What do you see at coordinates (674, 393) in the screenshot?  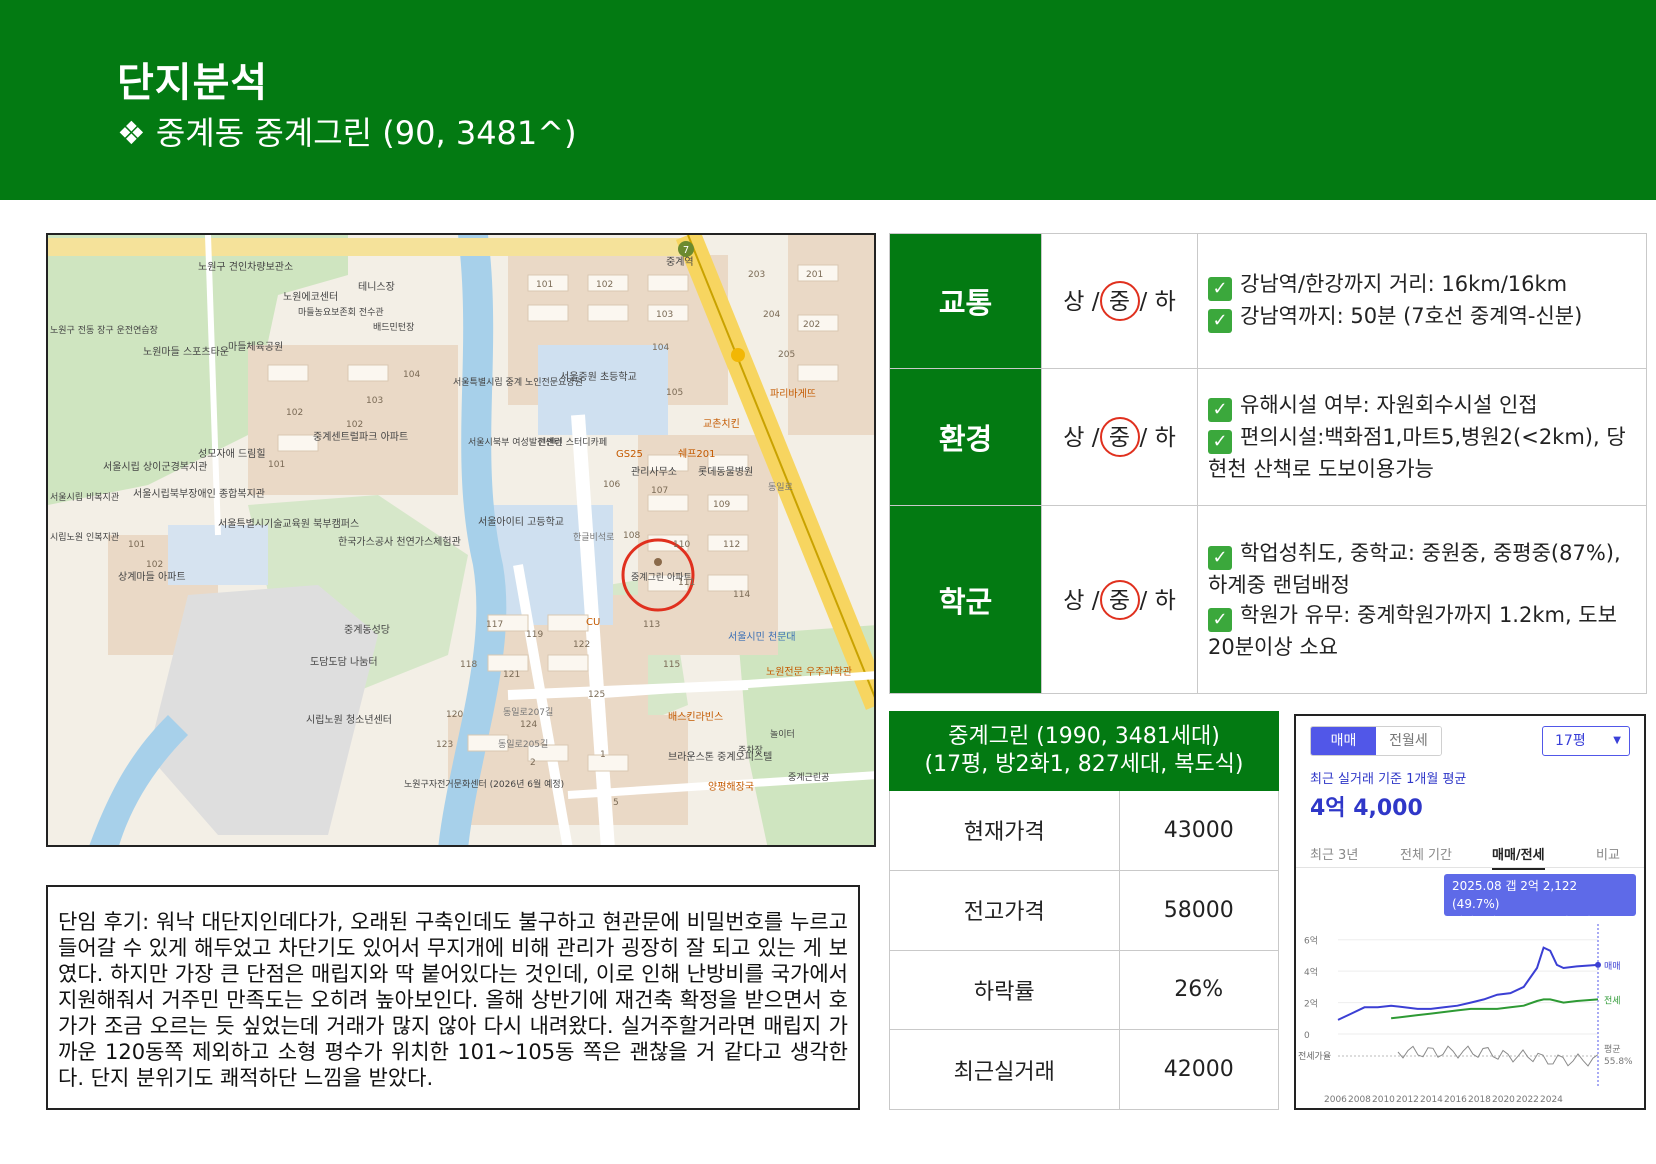 I see `building-number: 105` at bounding box center [674, 393].